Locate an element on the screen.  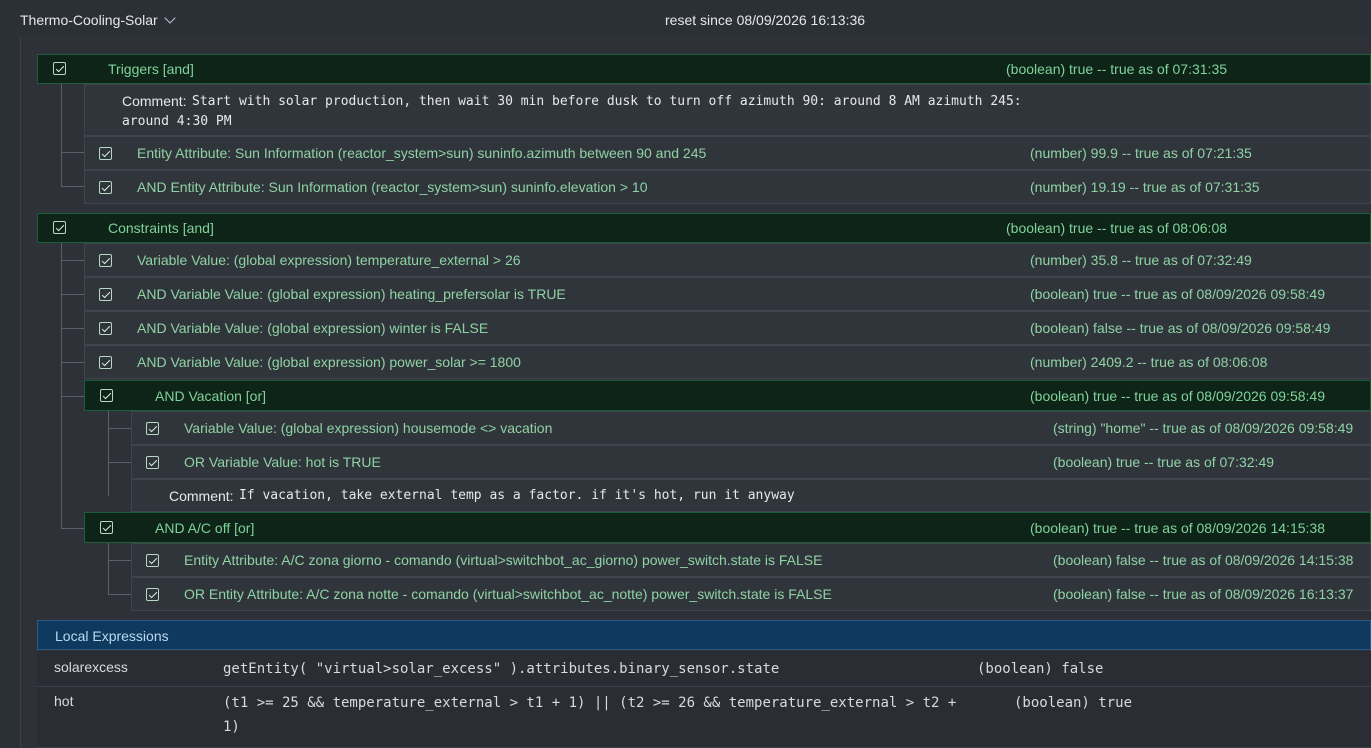
rule-title: Thermo-Cooling-Solar is located at coordinates (89, 20).